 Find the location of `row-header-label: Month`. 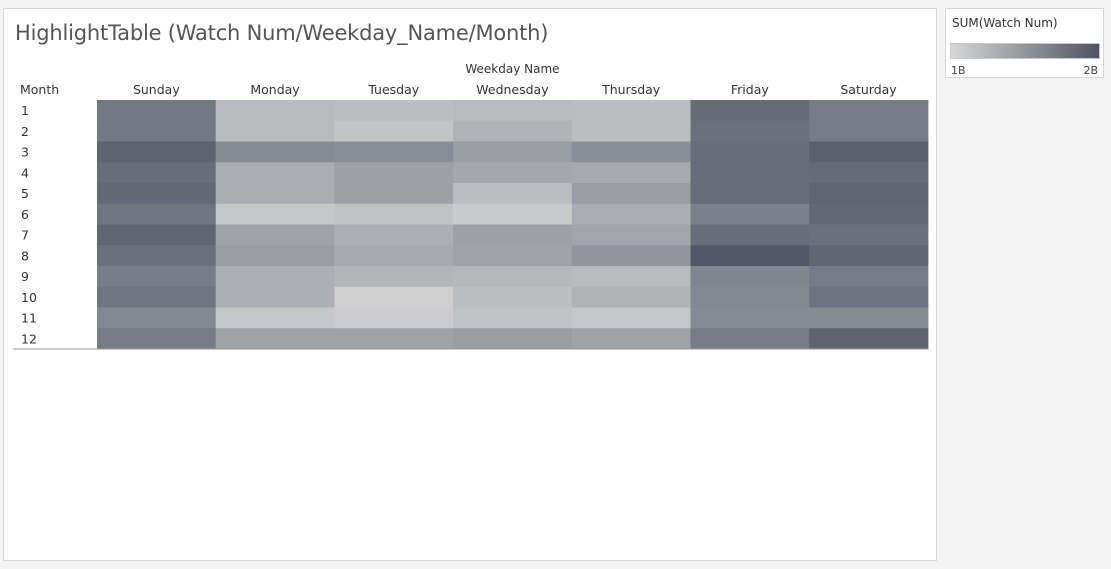

row-header-label: Month is located at coordinates (39, 89).